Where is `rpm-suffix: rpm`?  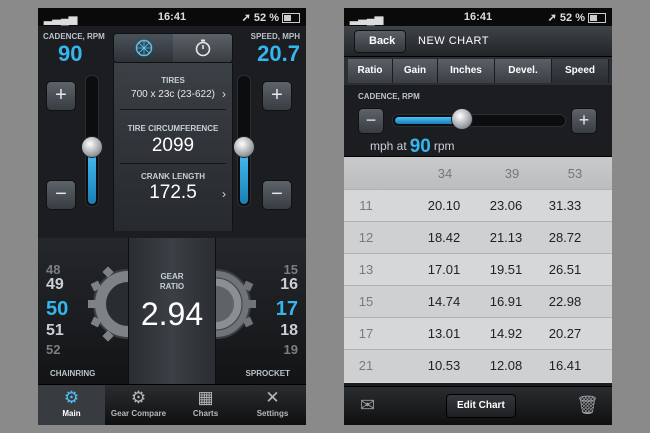 rpm-suffix: rpm is located at coordinates (444, 146).